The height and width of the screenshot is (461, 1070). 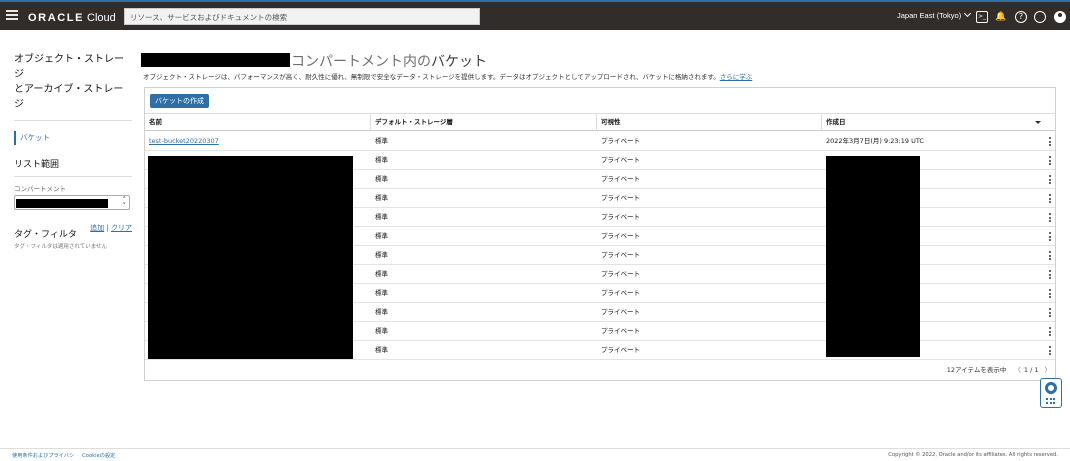 I want to click on sidebar-item-buckets: バケット, so click(x=73, y=138).